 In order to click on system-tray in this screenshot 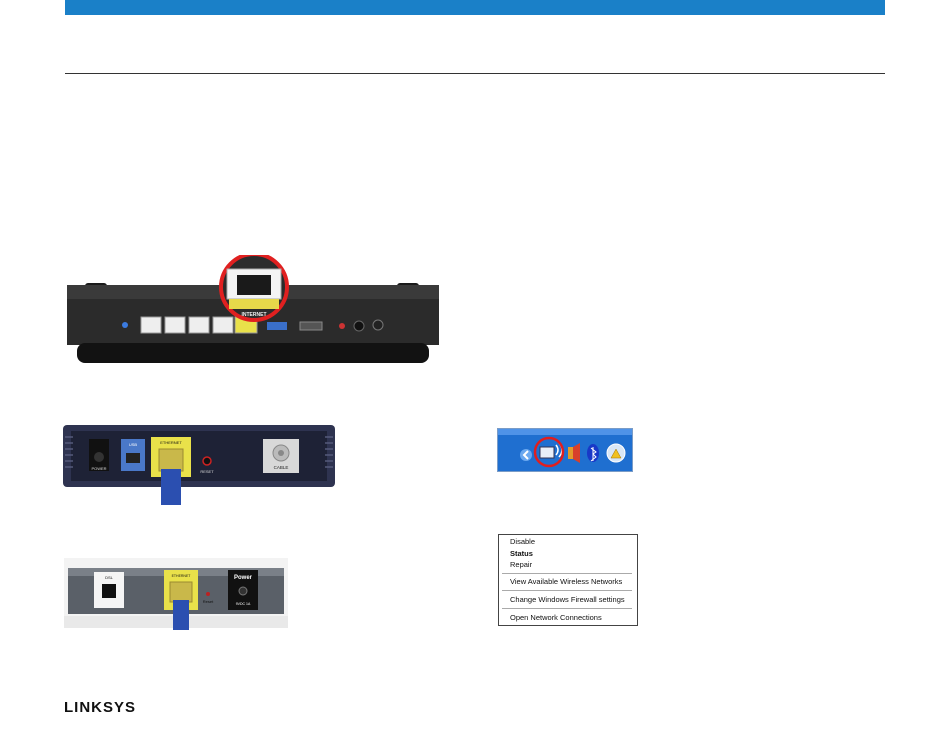, I will do `click(565, 450)`.